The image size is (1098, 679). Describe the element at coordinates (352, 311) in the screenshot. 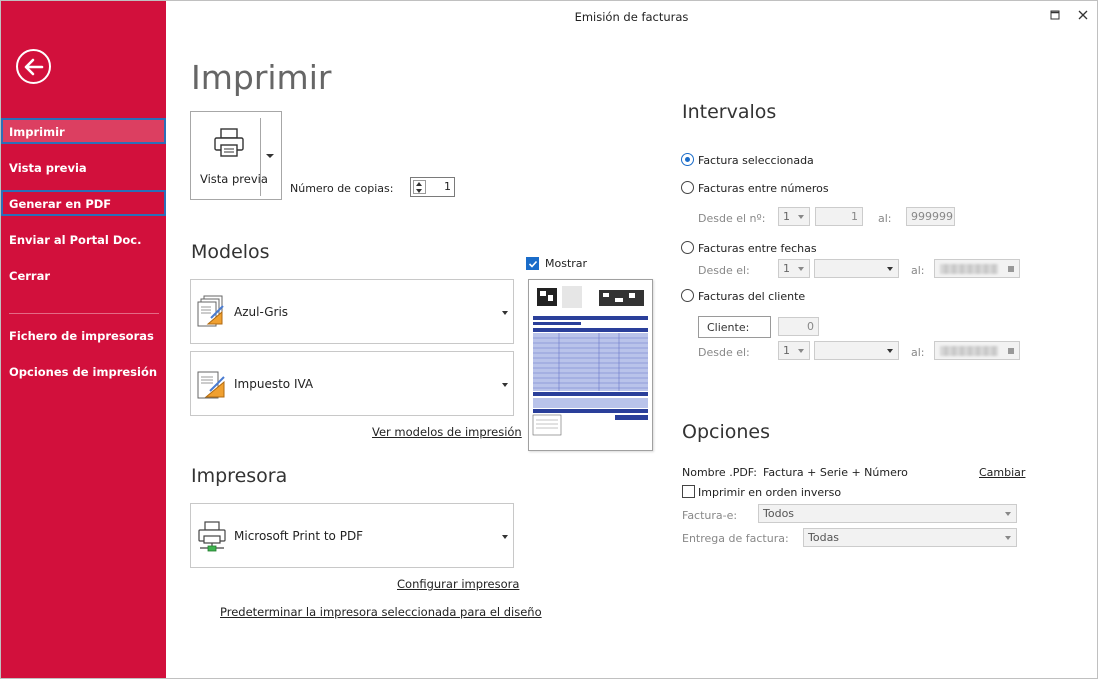

I see `model-select-1: Azul-Gris` at that location.